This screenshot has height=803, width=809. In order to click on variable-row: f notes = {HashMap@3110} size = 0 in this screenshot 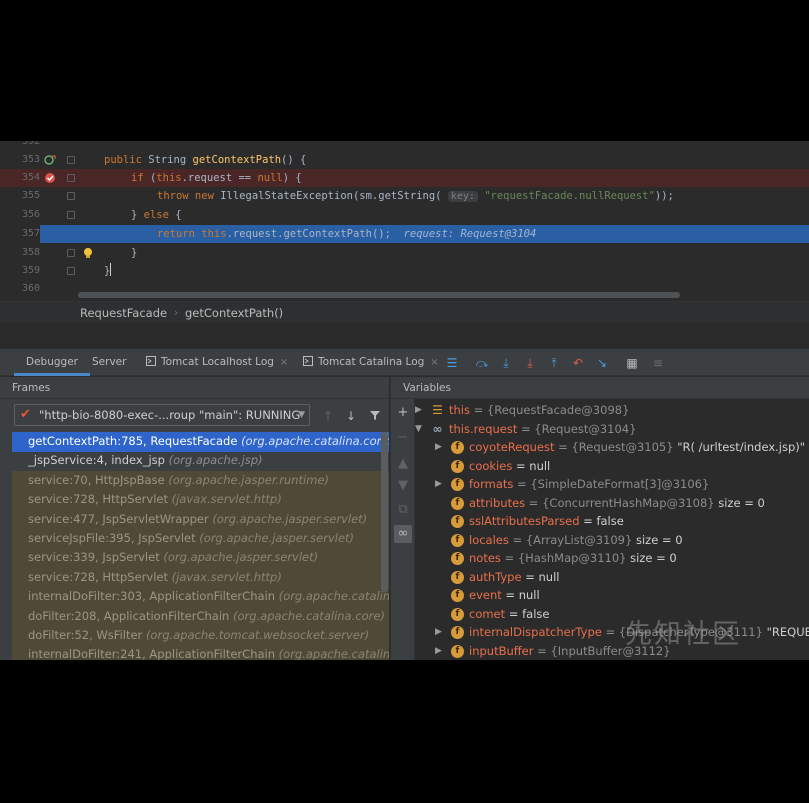, I will do `click(612, 558)`.